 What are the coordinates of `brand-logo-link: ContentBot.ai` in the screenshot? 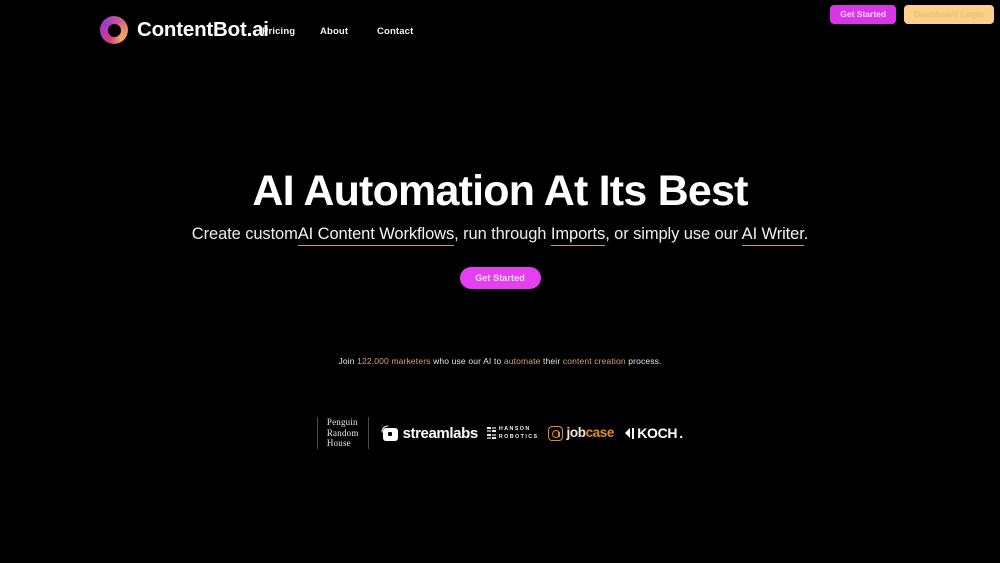 It's located at (184, 30).